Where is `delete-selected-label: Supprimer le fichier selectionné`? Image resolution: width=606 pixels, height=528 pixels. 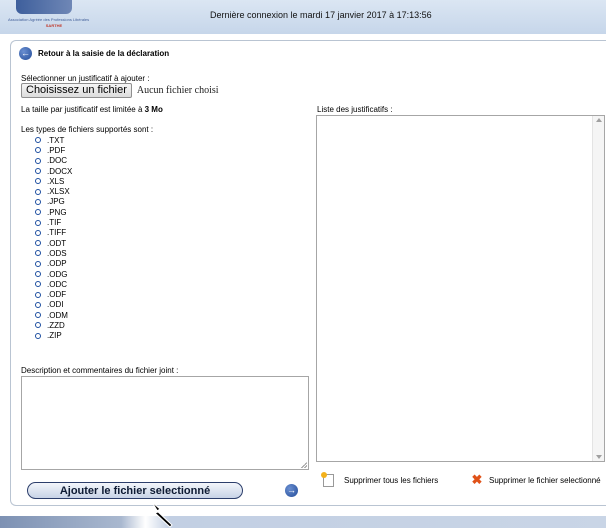 delete-selected-label: Supprimer le fichier selectionné is located at coordinates (545, 480).